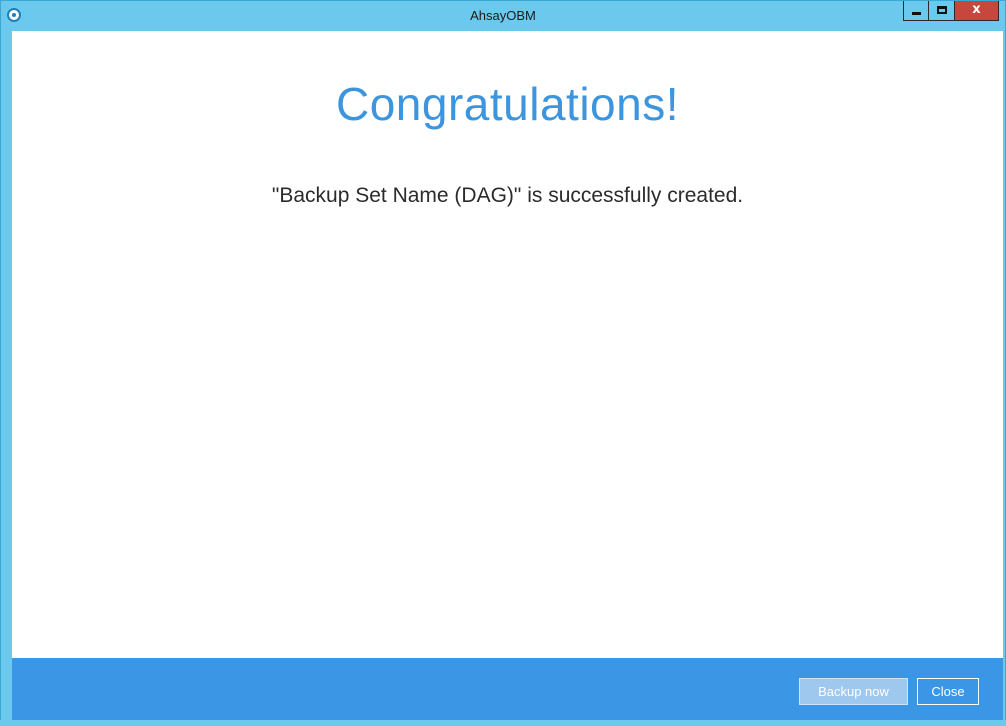 This screenshot has width=1006, height=726. What do you see at coordinates (507, 689) in the screenshot?
I see `footer-bar: Backup now Close` at bounding box center [507, 689].